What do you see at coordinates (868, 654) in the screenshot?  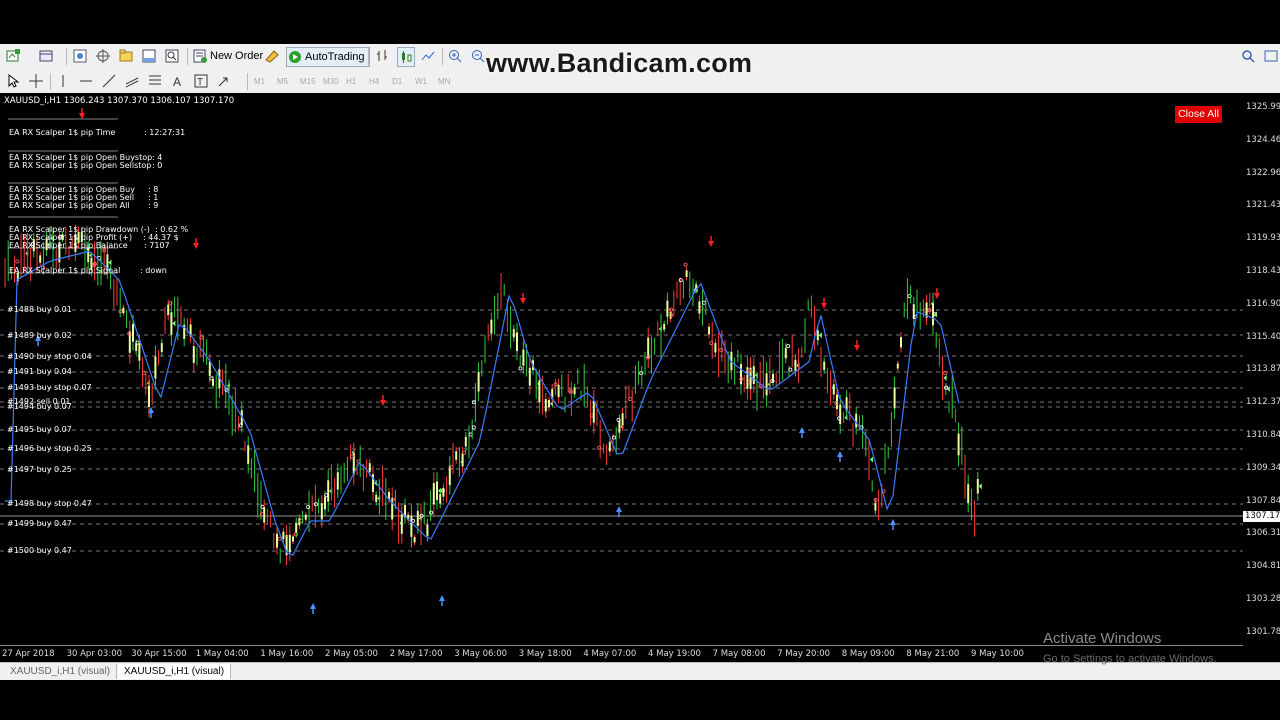 I see `time-label: 8 May 09:00` at bounding box center [868, 654].